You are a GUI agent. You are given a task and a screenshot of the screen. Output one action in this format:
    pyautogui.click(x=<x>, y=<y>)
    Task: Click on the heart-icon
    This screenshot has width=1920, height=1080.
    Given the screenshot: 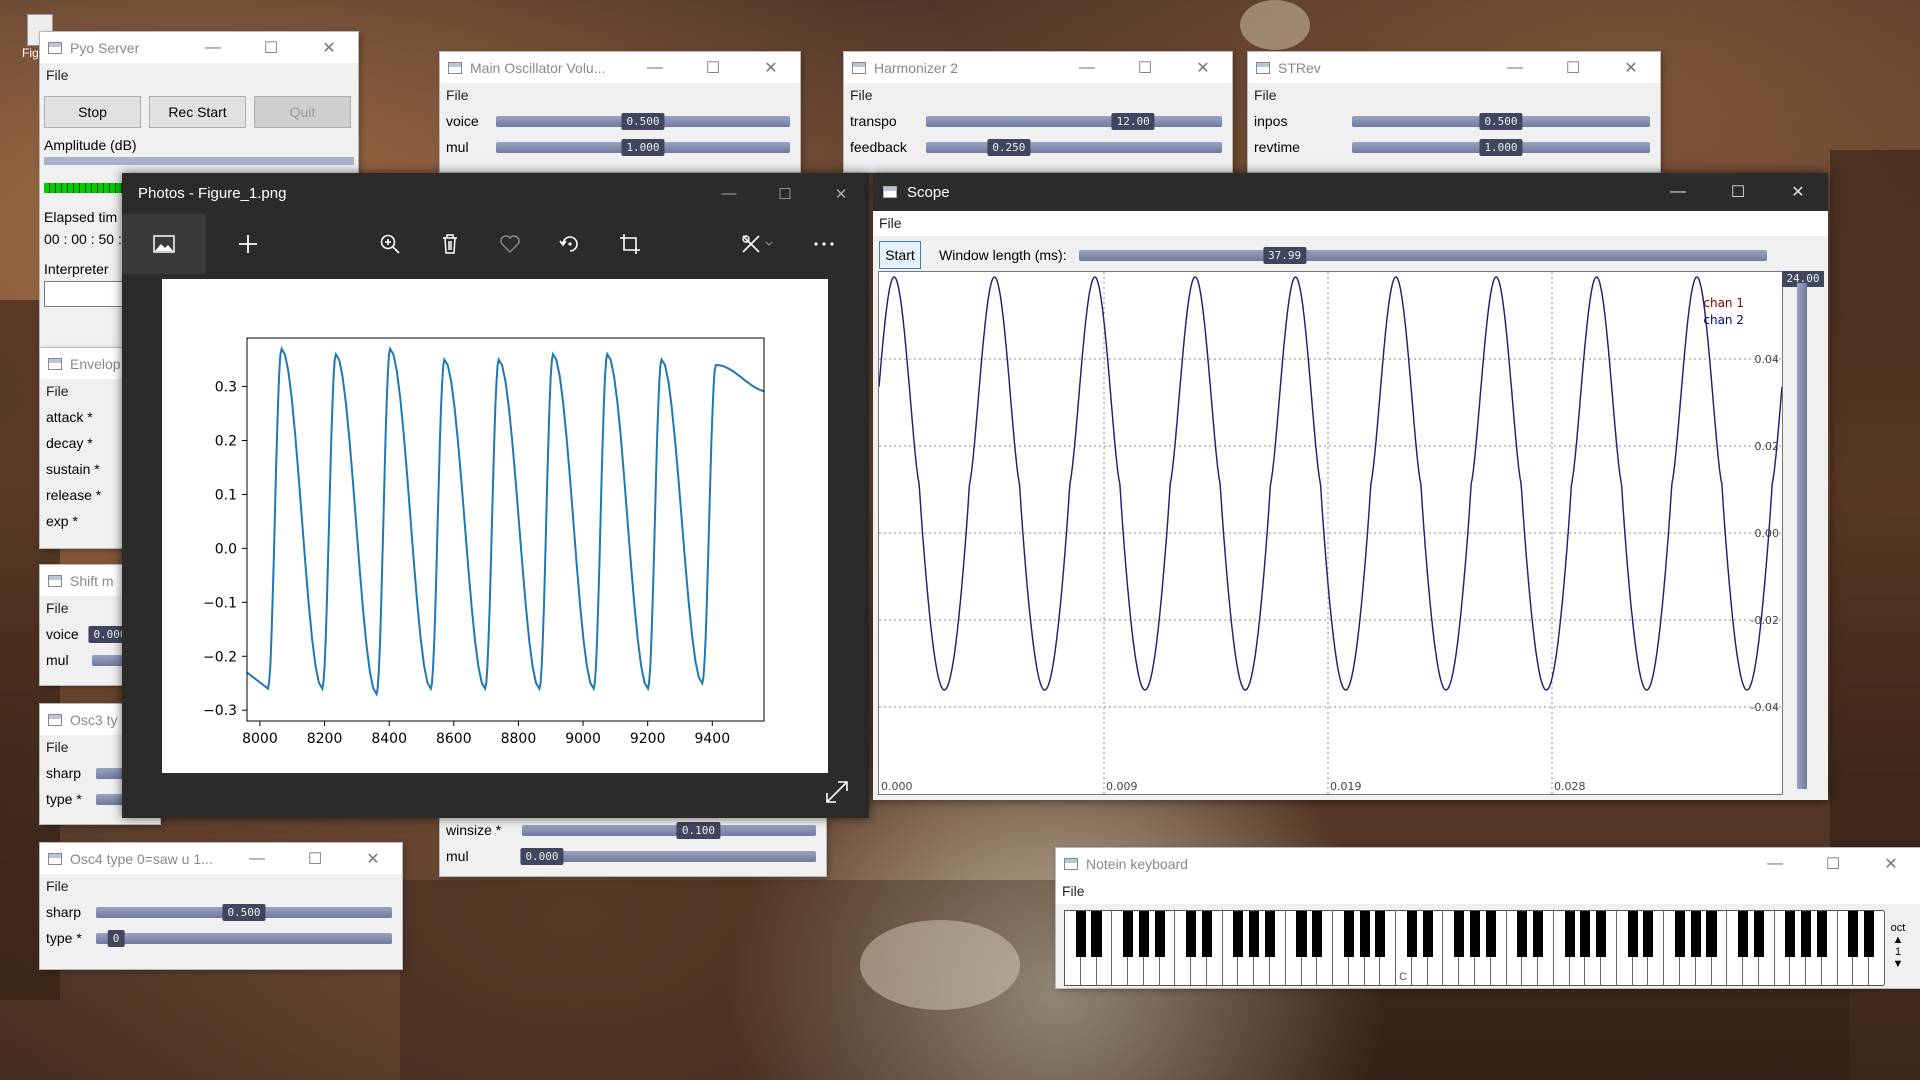 What is the action you would take?
    pyautogui.click(x=510, y=244)
    